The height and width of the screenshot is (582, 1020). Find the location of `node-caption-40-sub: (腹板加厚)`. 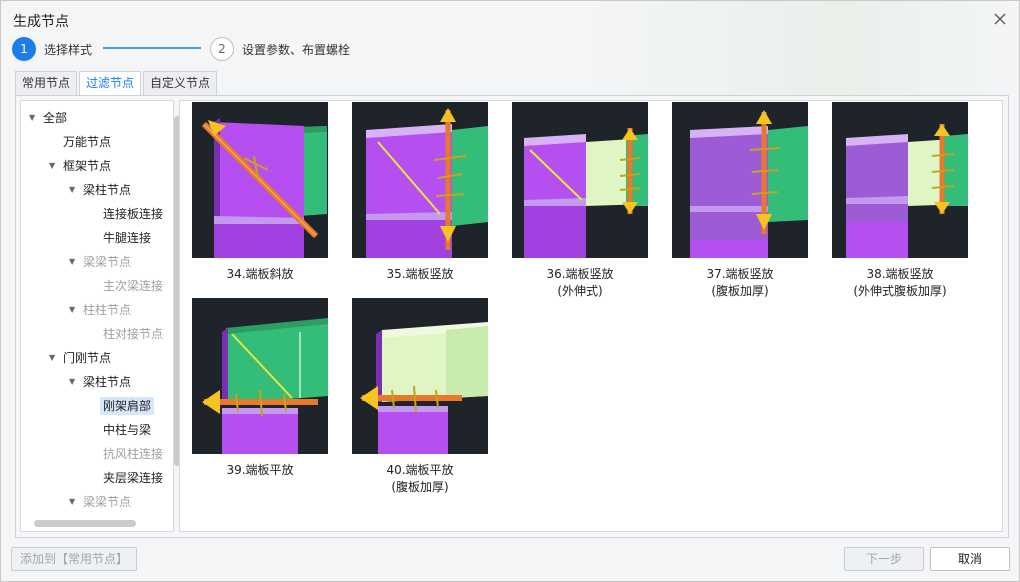

node-caption-40-sub: (腹板加厚) is located at coordinates (420, 487).